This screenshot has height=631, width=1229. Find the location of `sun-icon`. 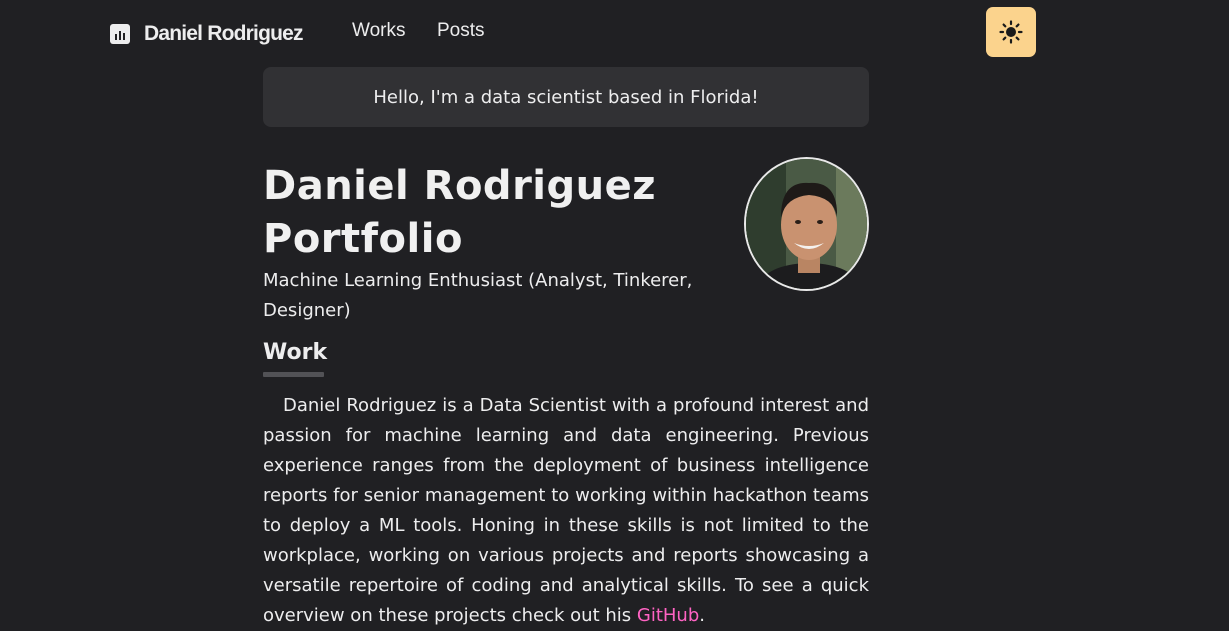

sun-icon is located at coordinates (1011, 32).